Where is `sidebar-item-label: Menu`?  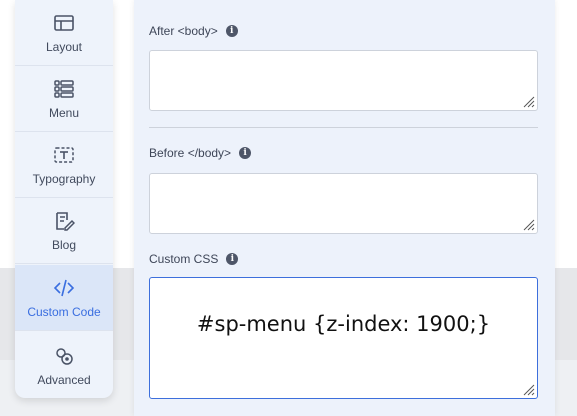 sidebar-item-label: Menu is located at coordinates (64, 113).